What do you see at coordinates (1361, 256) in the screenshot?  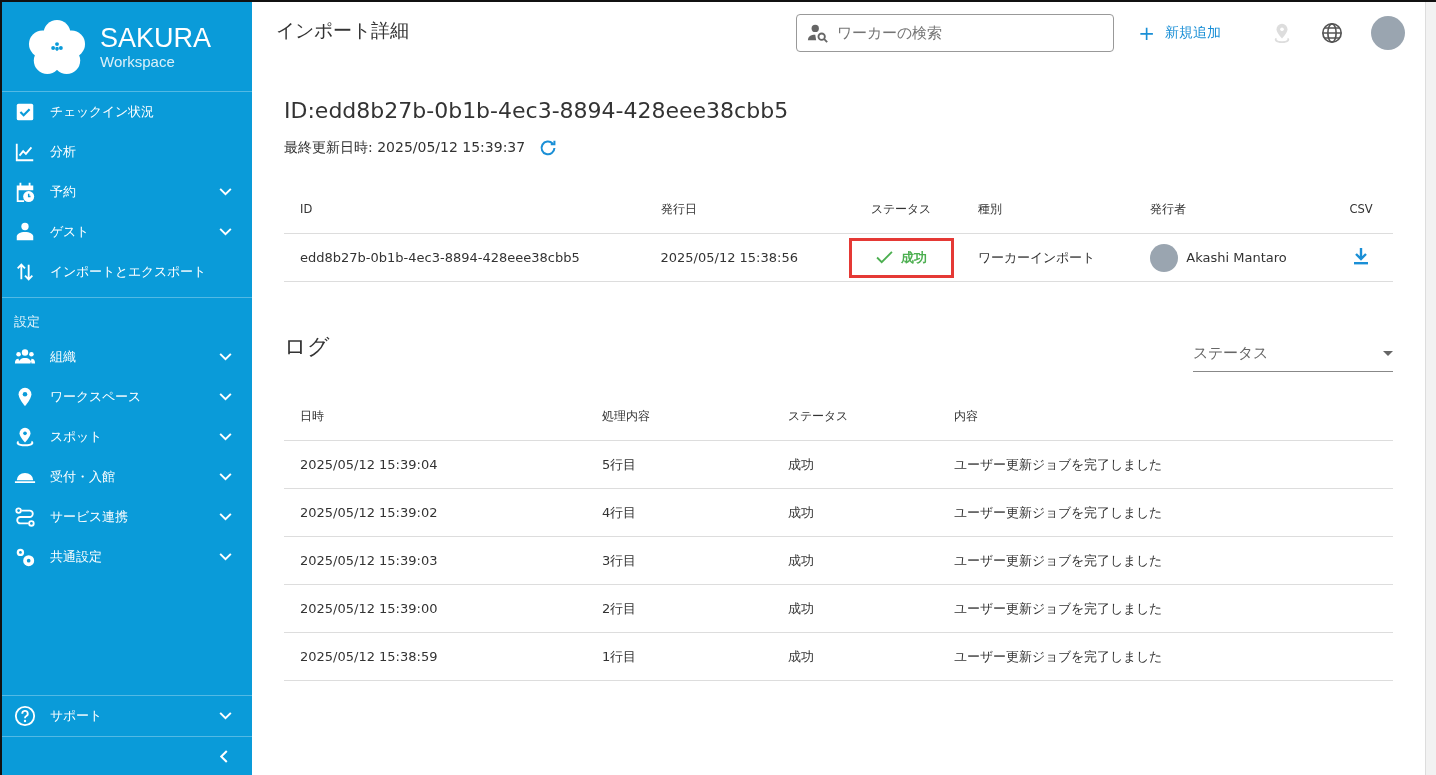 I see `download-icon` at bounding box center [1361, 256].